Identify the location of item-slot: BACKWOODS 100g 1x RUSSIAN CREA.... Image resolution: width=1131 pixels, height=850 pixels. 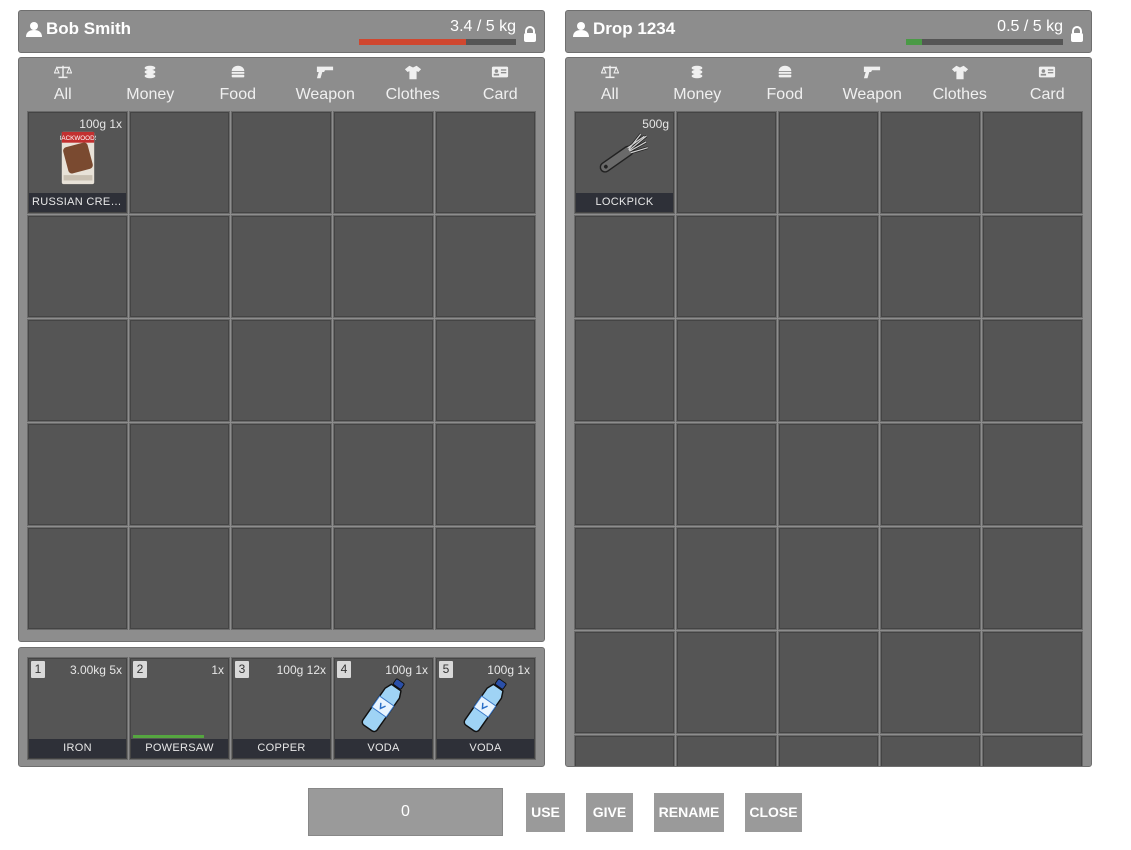
(77, 162).